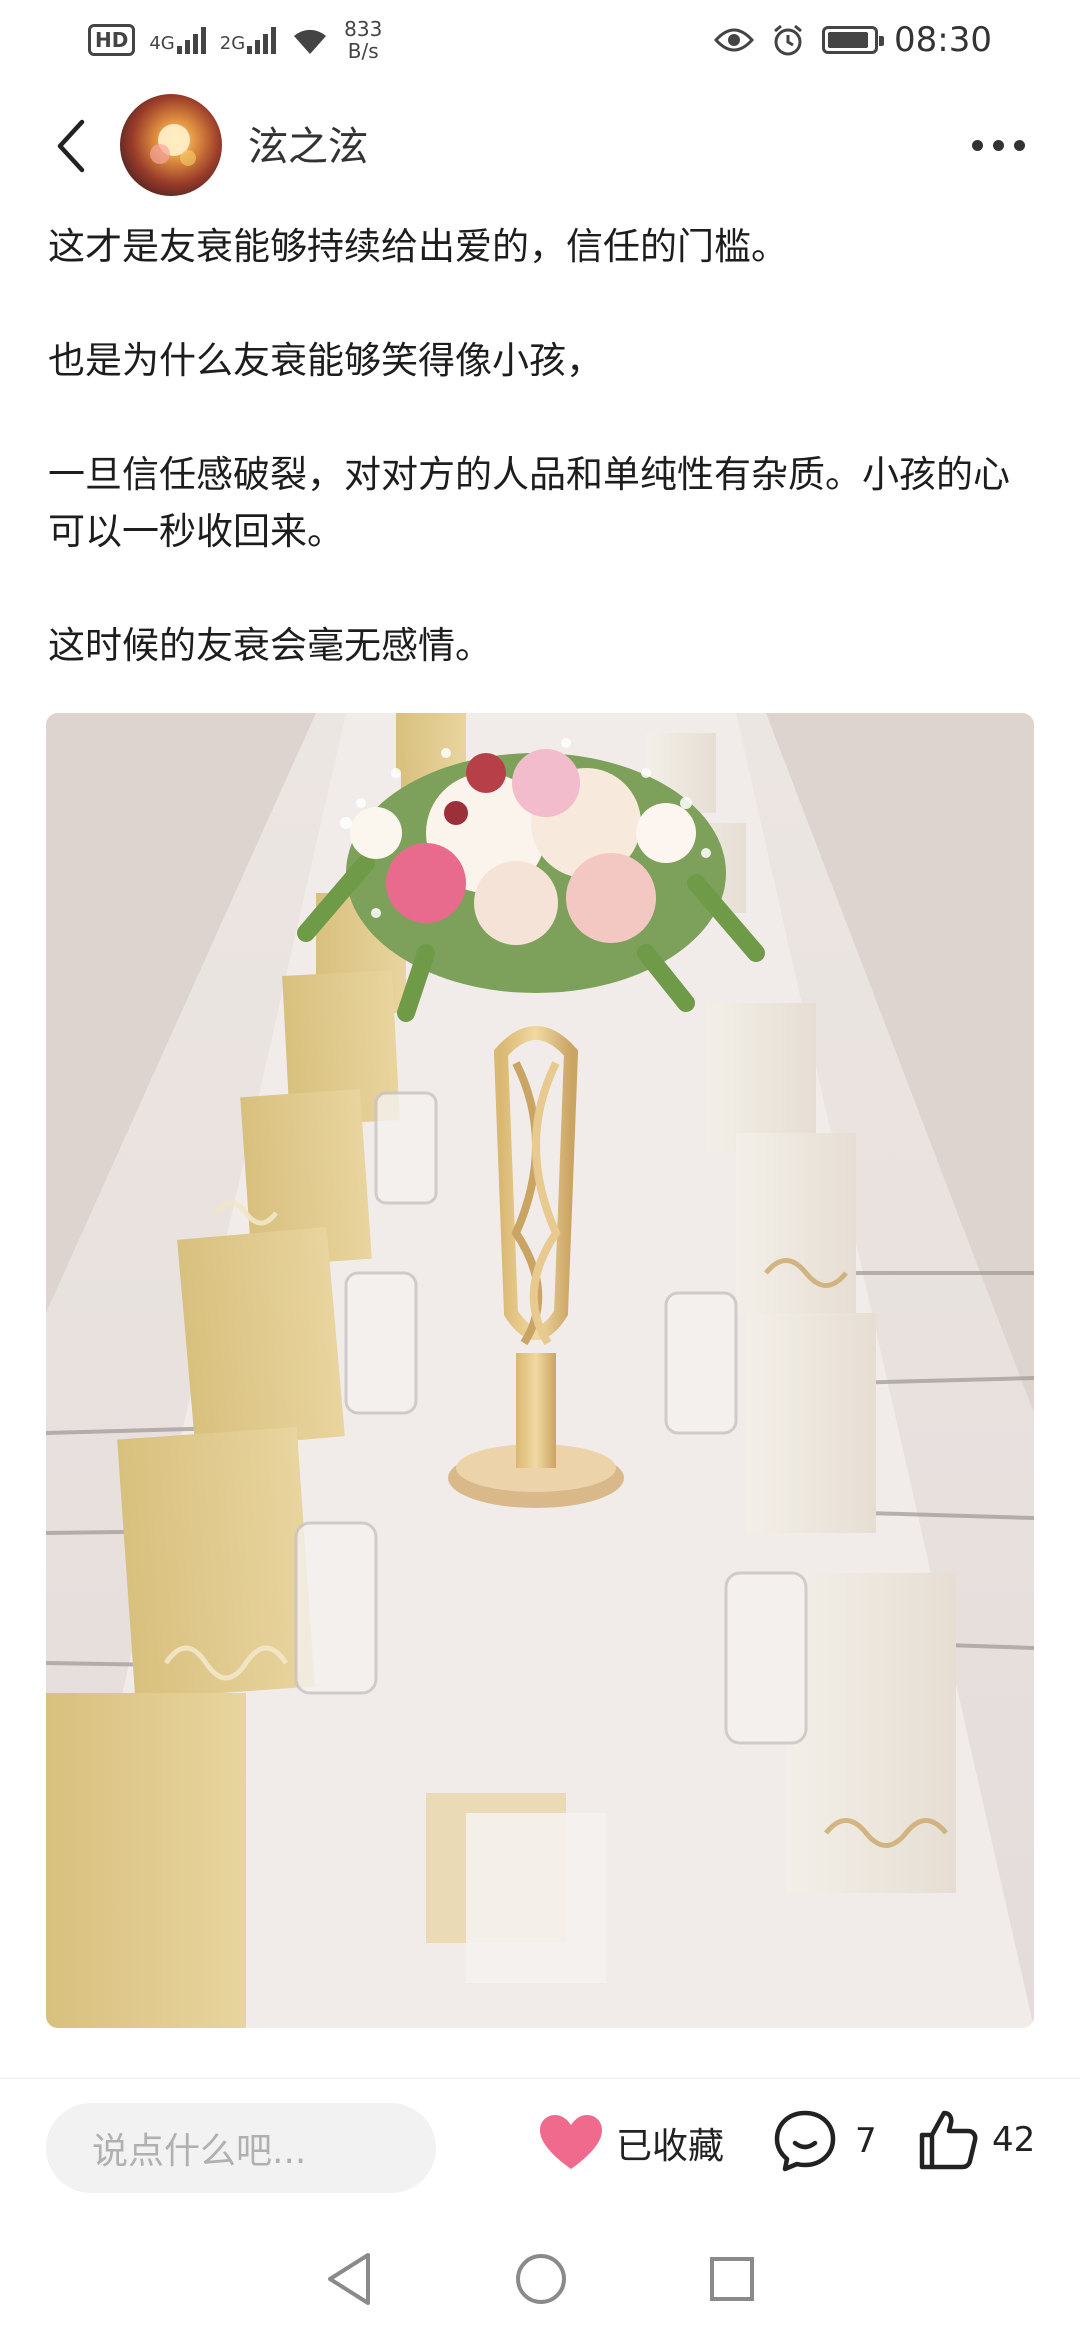 The height and width of the screenshot is (2340, 1080). I want to click on author-avatar, so click(171, 145).